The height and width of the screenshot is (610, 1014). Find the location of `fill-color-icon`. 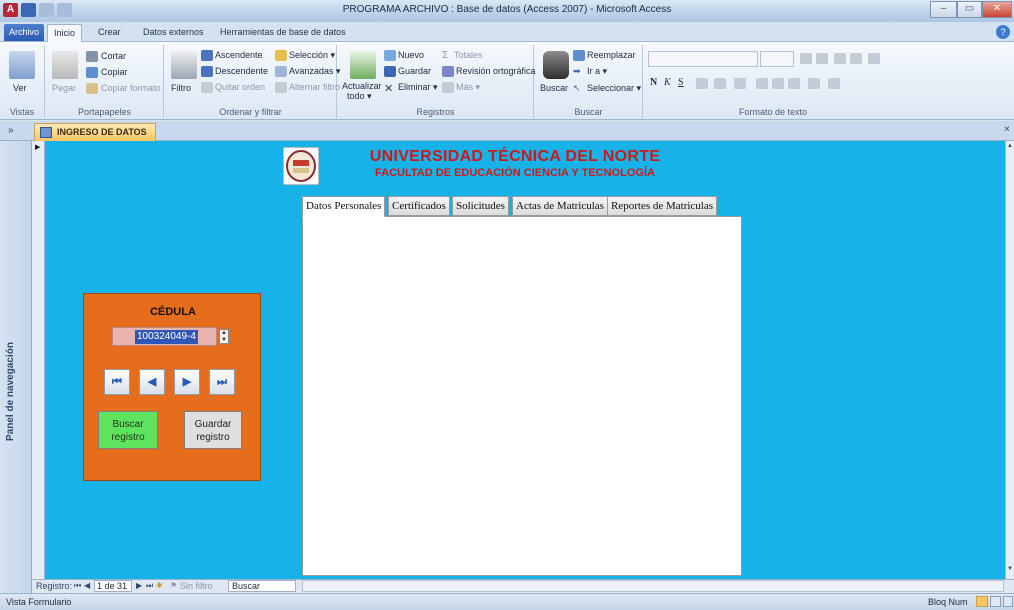

fill-color-icon is located at coordinates (740, 83).